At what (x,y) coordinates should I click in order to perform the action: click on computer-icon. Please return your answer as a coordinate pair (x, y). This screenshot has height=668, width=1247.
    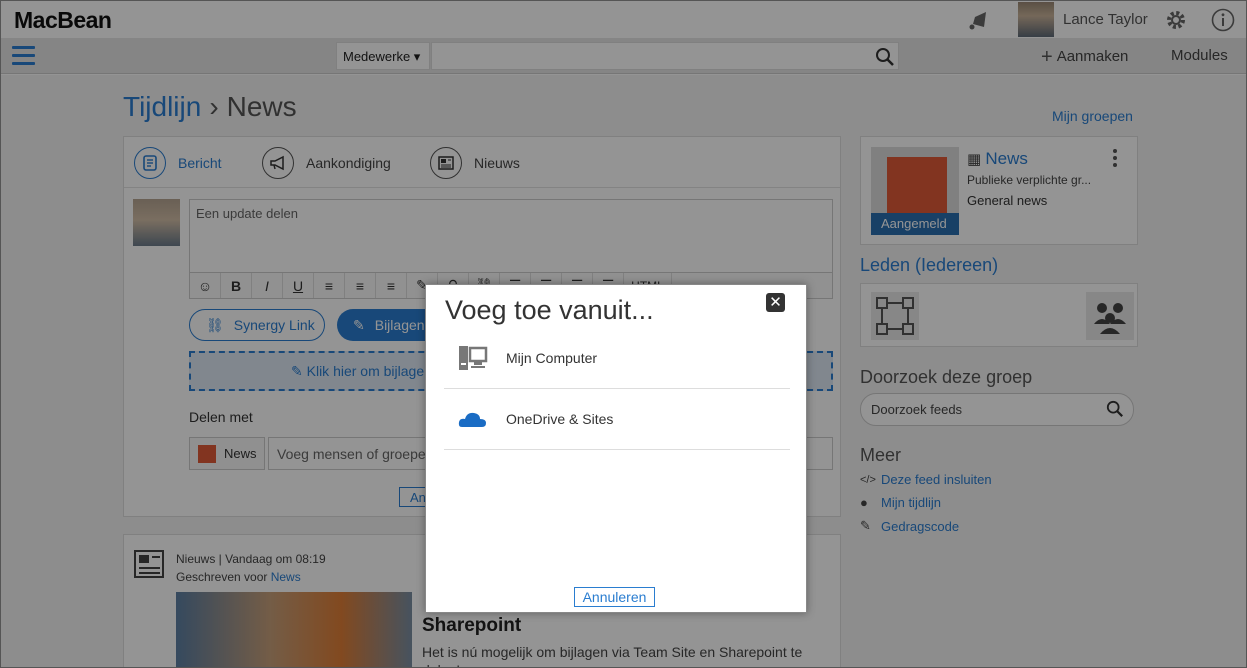
    Looking at the image, I should click on (473, 358).